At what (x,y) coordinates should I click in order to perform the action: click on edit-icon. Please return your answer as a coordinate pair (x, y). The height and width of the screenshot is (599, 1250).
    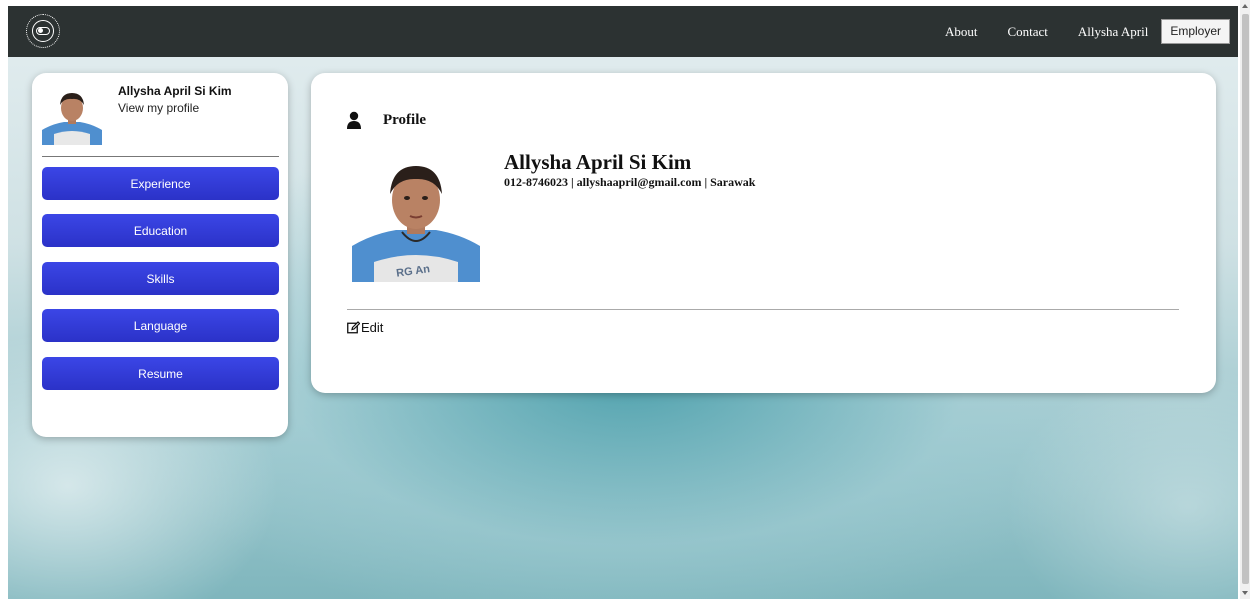
    Looking at the image, I should click on (353, 327).